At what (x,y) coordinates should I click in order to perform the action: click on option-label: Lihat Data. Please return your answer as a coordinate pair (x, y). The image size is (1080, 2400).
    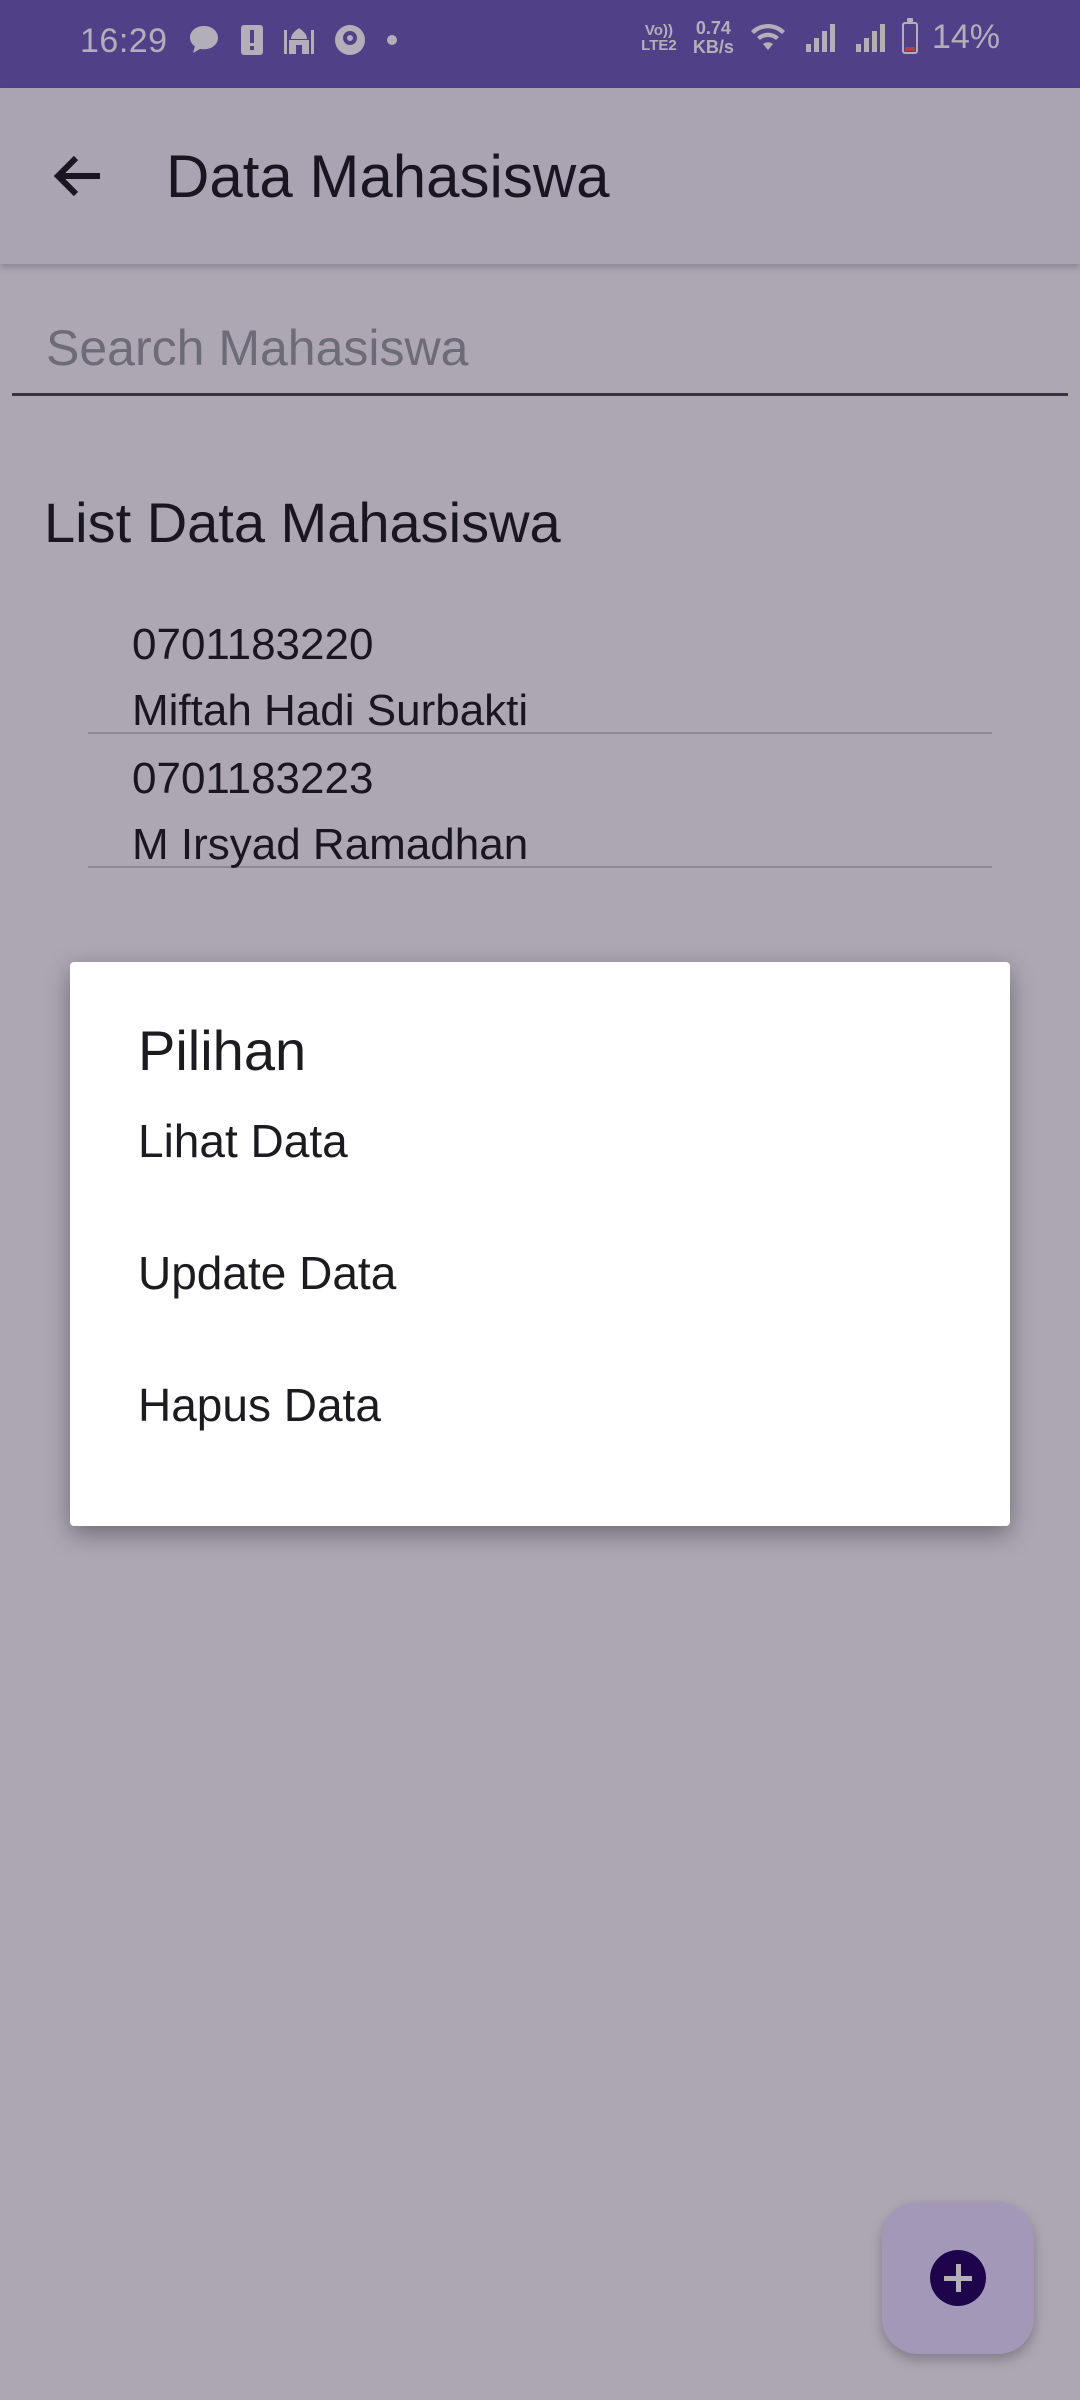
    Looking at the image, I should click on (243, 1141).